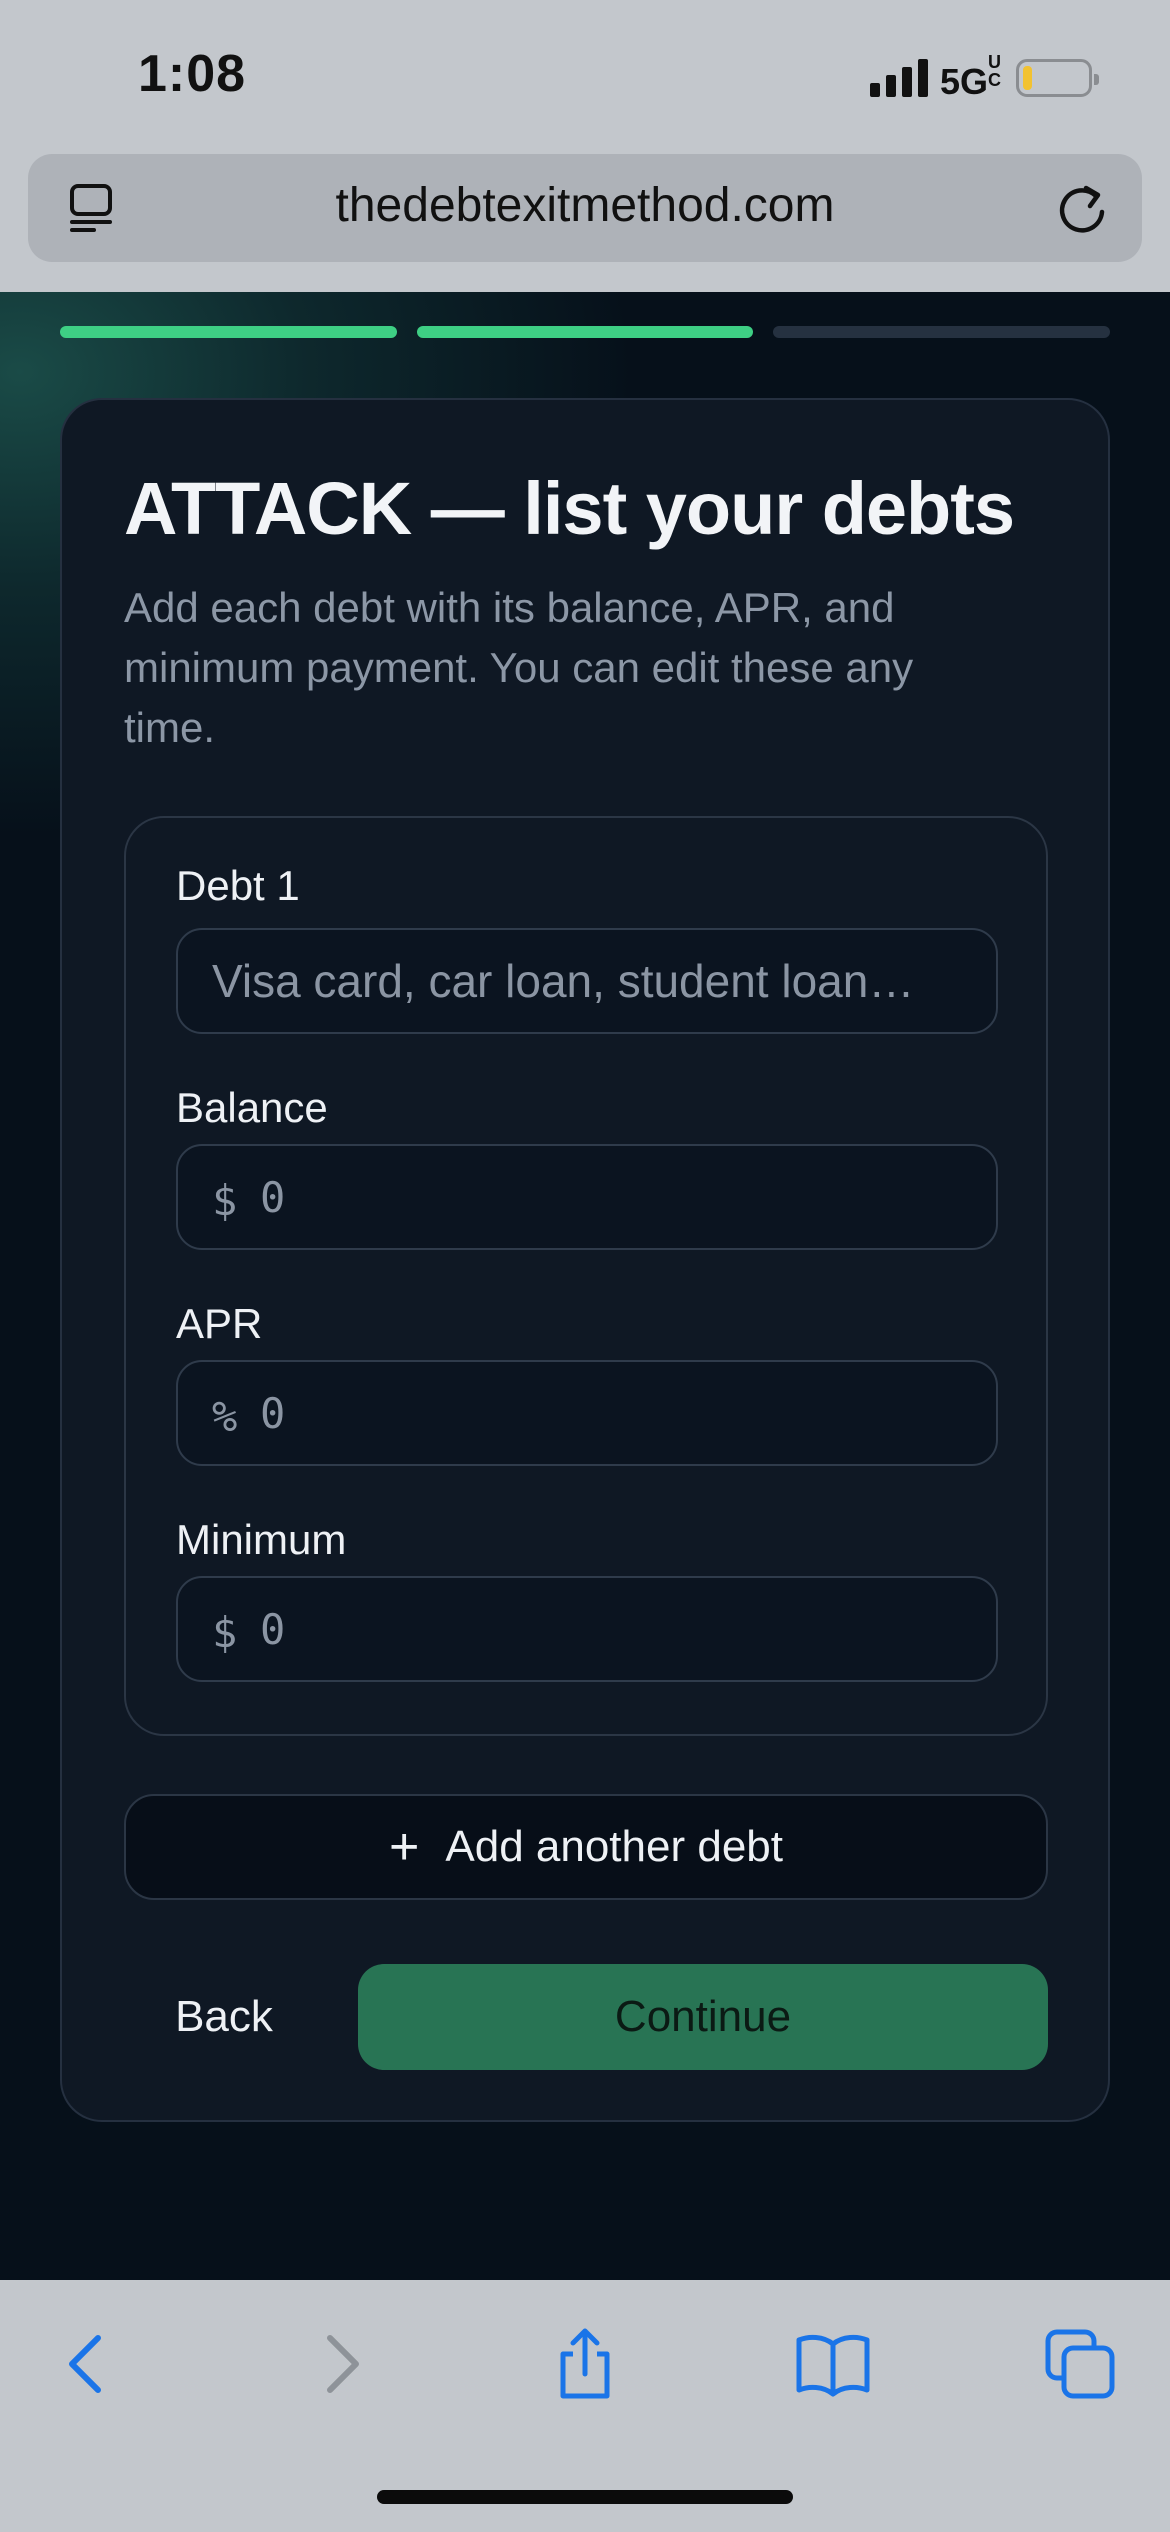 The height and width of the screenshot is (2532, 1170). I want to click on network-suffix: UC, so click(994, 71).